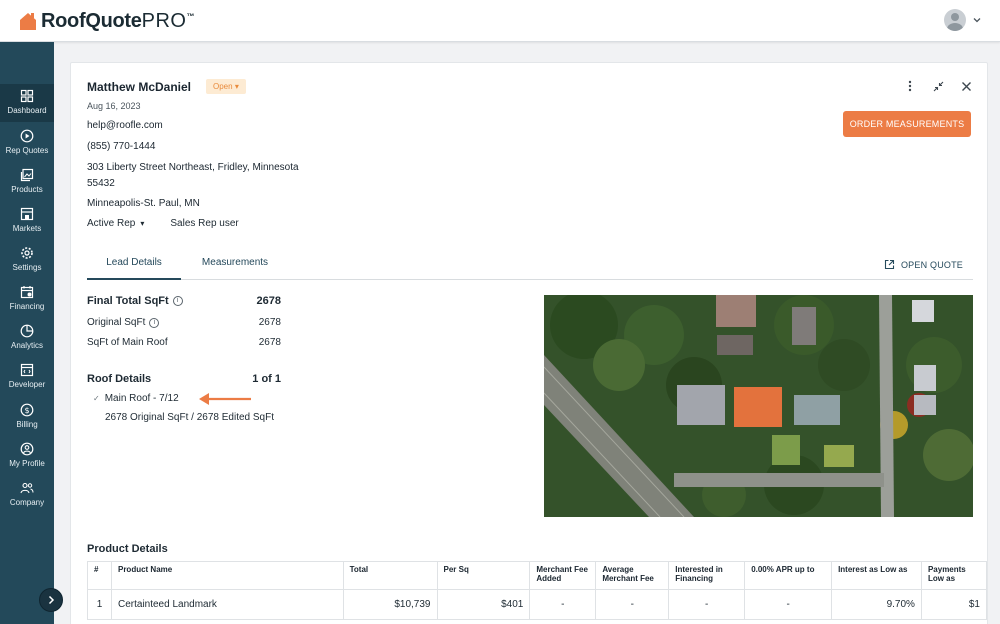  I want to click on top-bar: RoofQuotePRO™, so click(500, 21).